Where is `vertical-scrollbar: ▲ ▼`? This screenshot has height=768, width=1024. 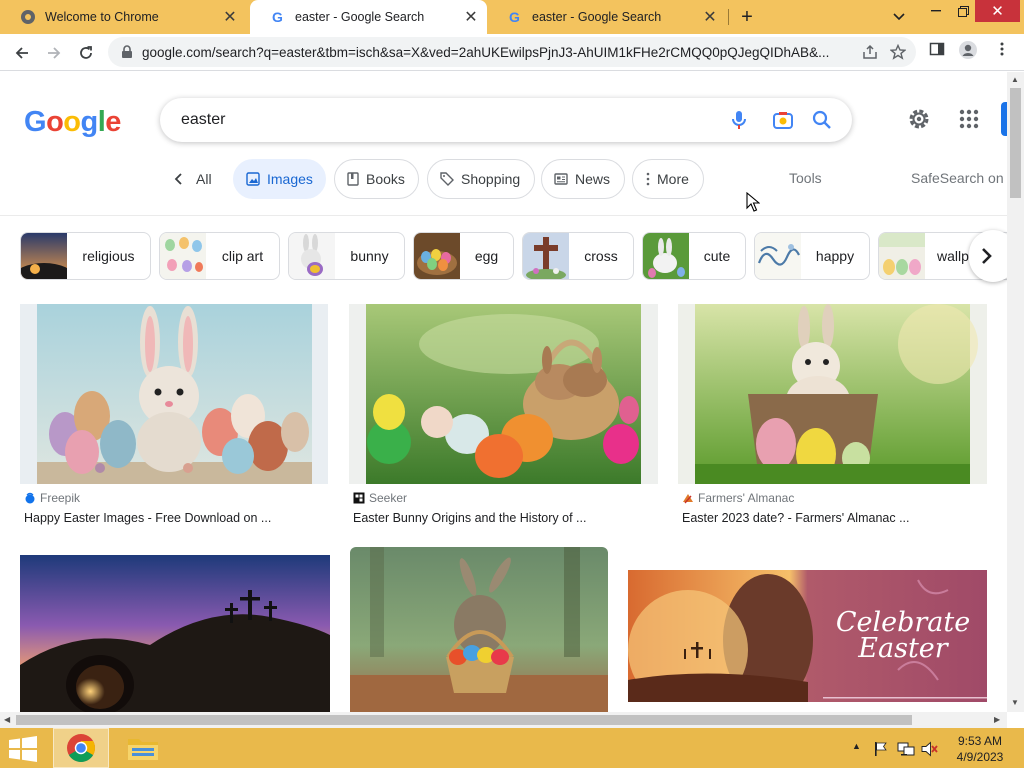
vertical-scrollbar: ▲ ▼ is located at coordinates (1015, 392).